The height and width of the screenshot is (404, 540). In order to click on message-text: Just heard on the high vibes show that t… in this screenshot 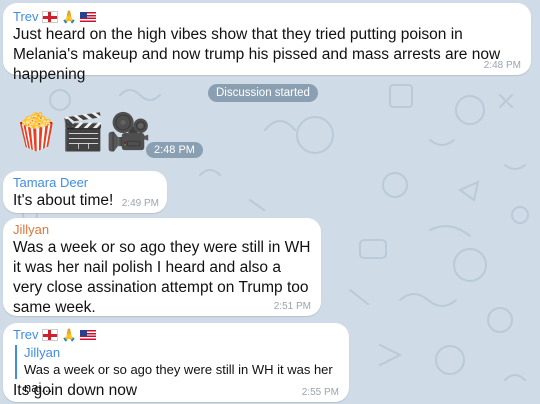, I will do `click(257, 54)`.